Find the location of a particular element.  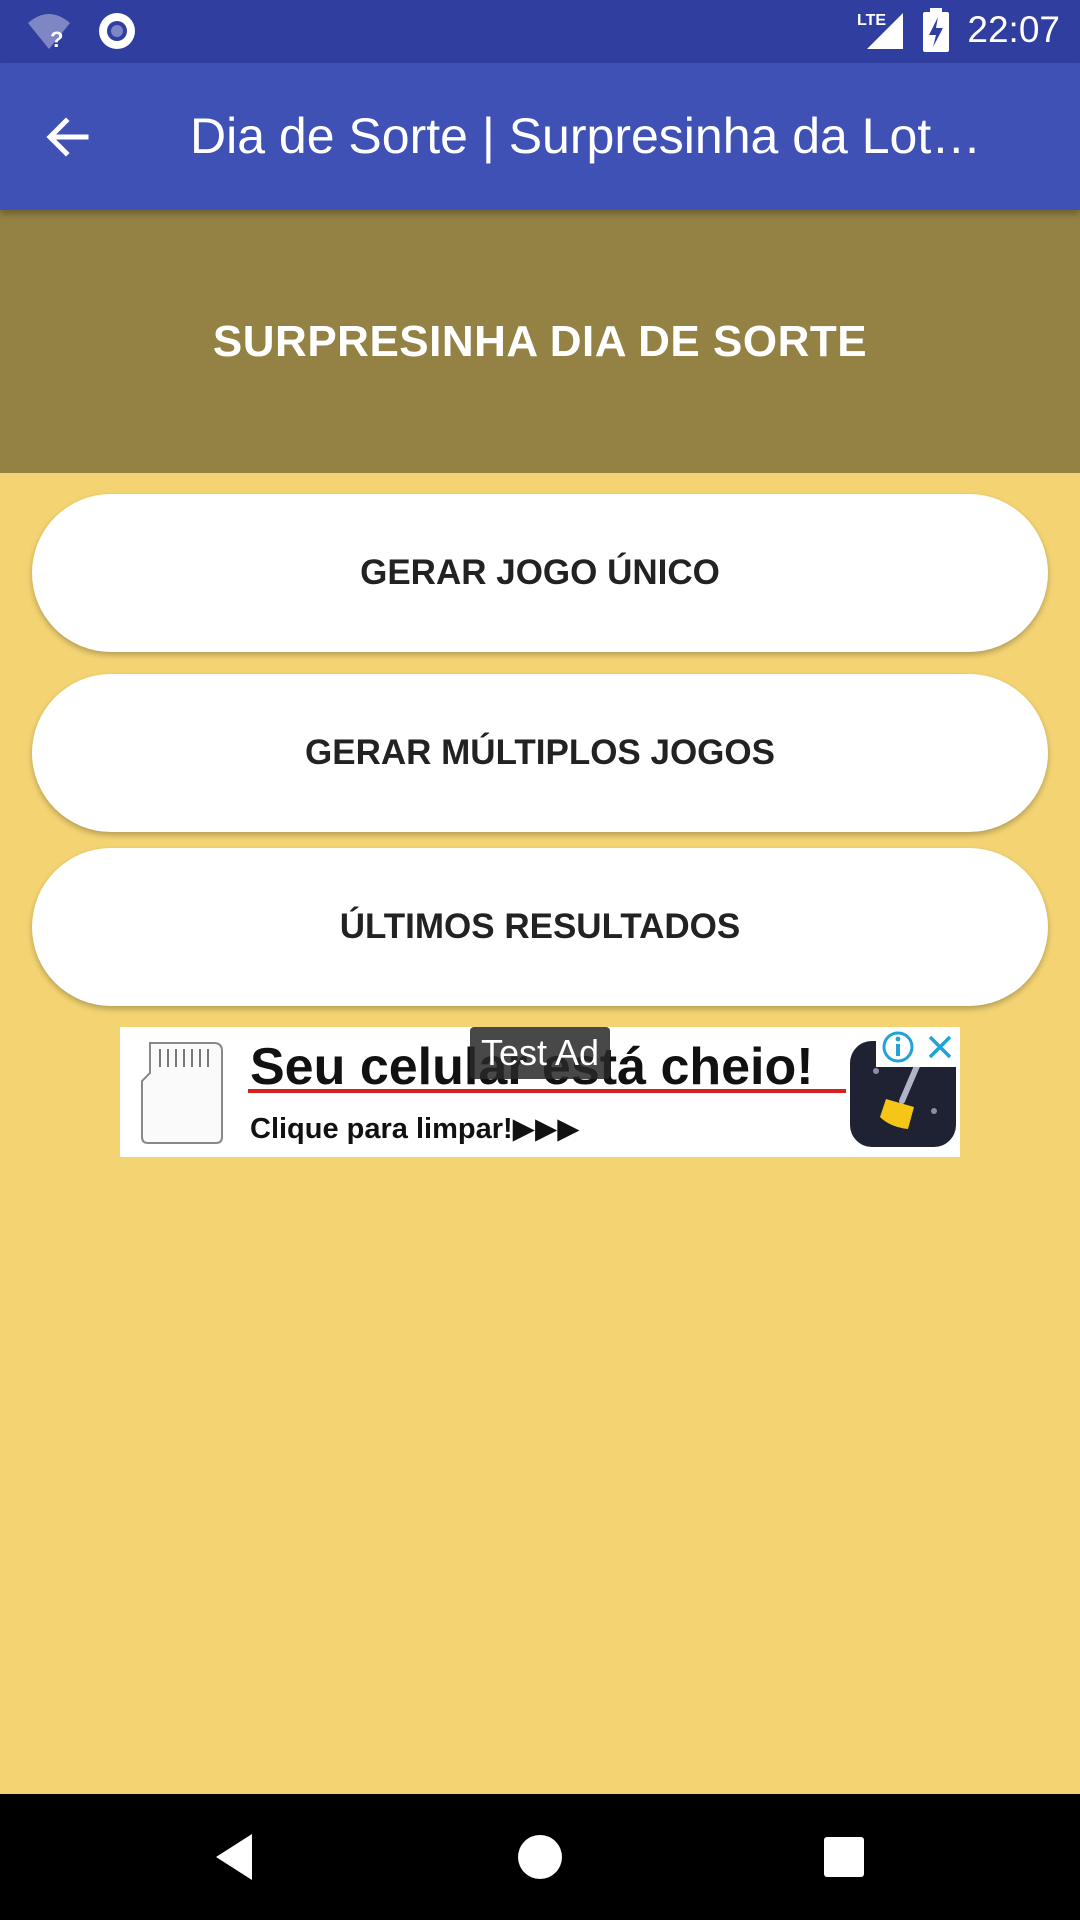

header-band: SURPRESINHA DIA DE SORTE is located at coordinates (540, 341).